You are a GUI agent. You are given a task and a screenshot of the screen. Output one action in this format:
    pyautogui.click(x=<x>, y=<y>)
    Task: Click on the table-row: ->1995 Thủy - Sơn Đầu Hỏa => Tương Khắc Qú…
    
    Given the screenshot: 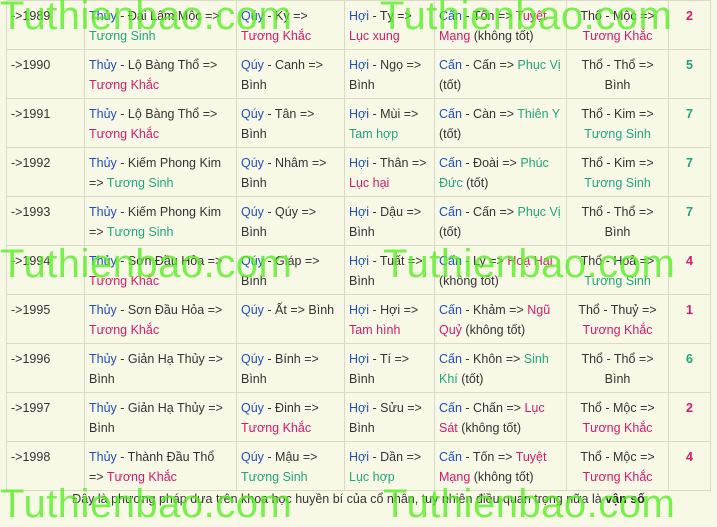 What is the action you would take?
    pyautogui.click(x=358, y=319)
    